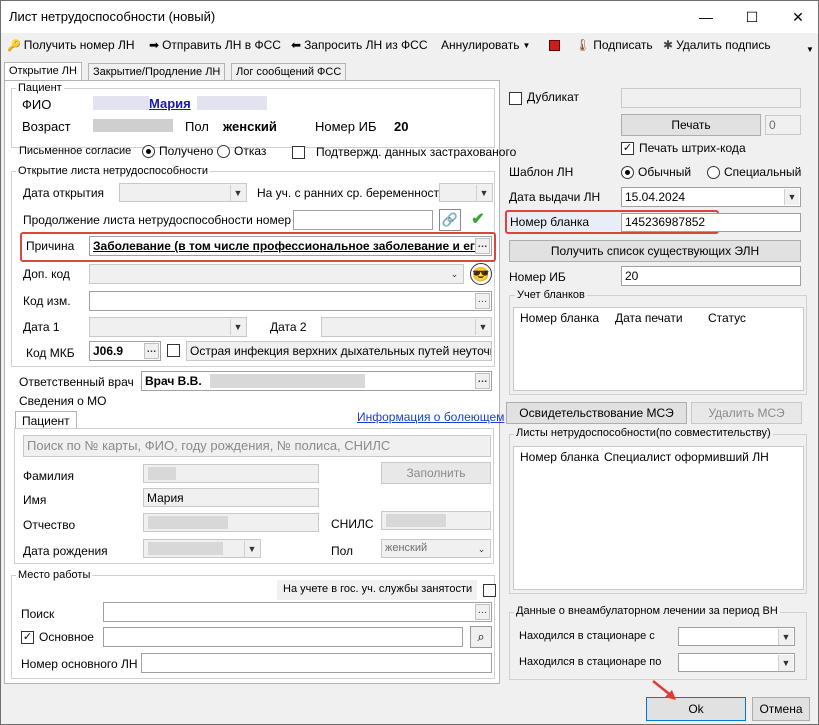  Describe the element at coordinates (515, 98) in the screenshot. I see `duplicate-checkbox` at that location.